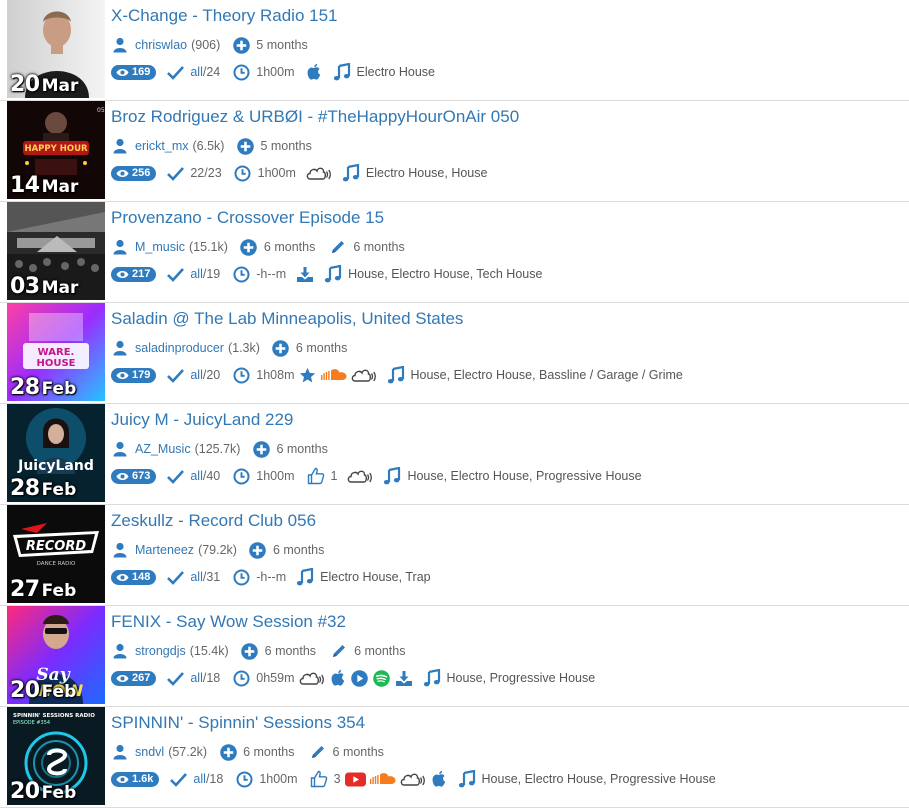  What do you see at coordinates (160, 247) in the screenshot?
I see `user-link: M_music` at bounding box center [160, 247].